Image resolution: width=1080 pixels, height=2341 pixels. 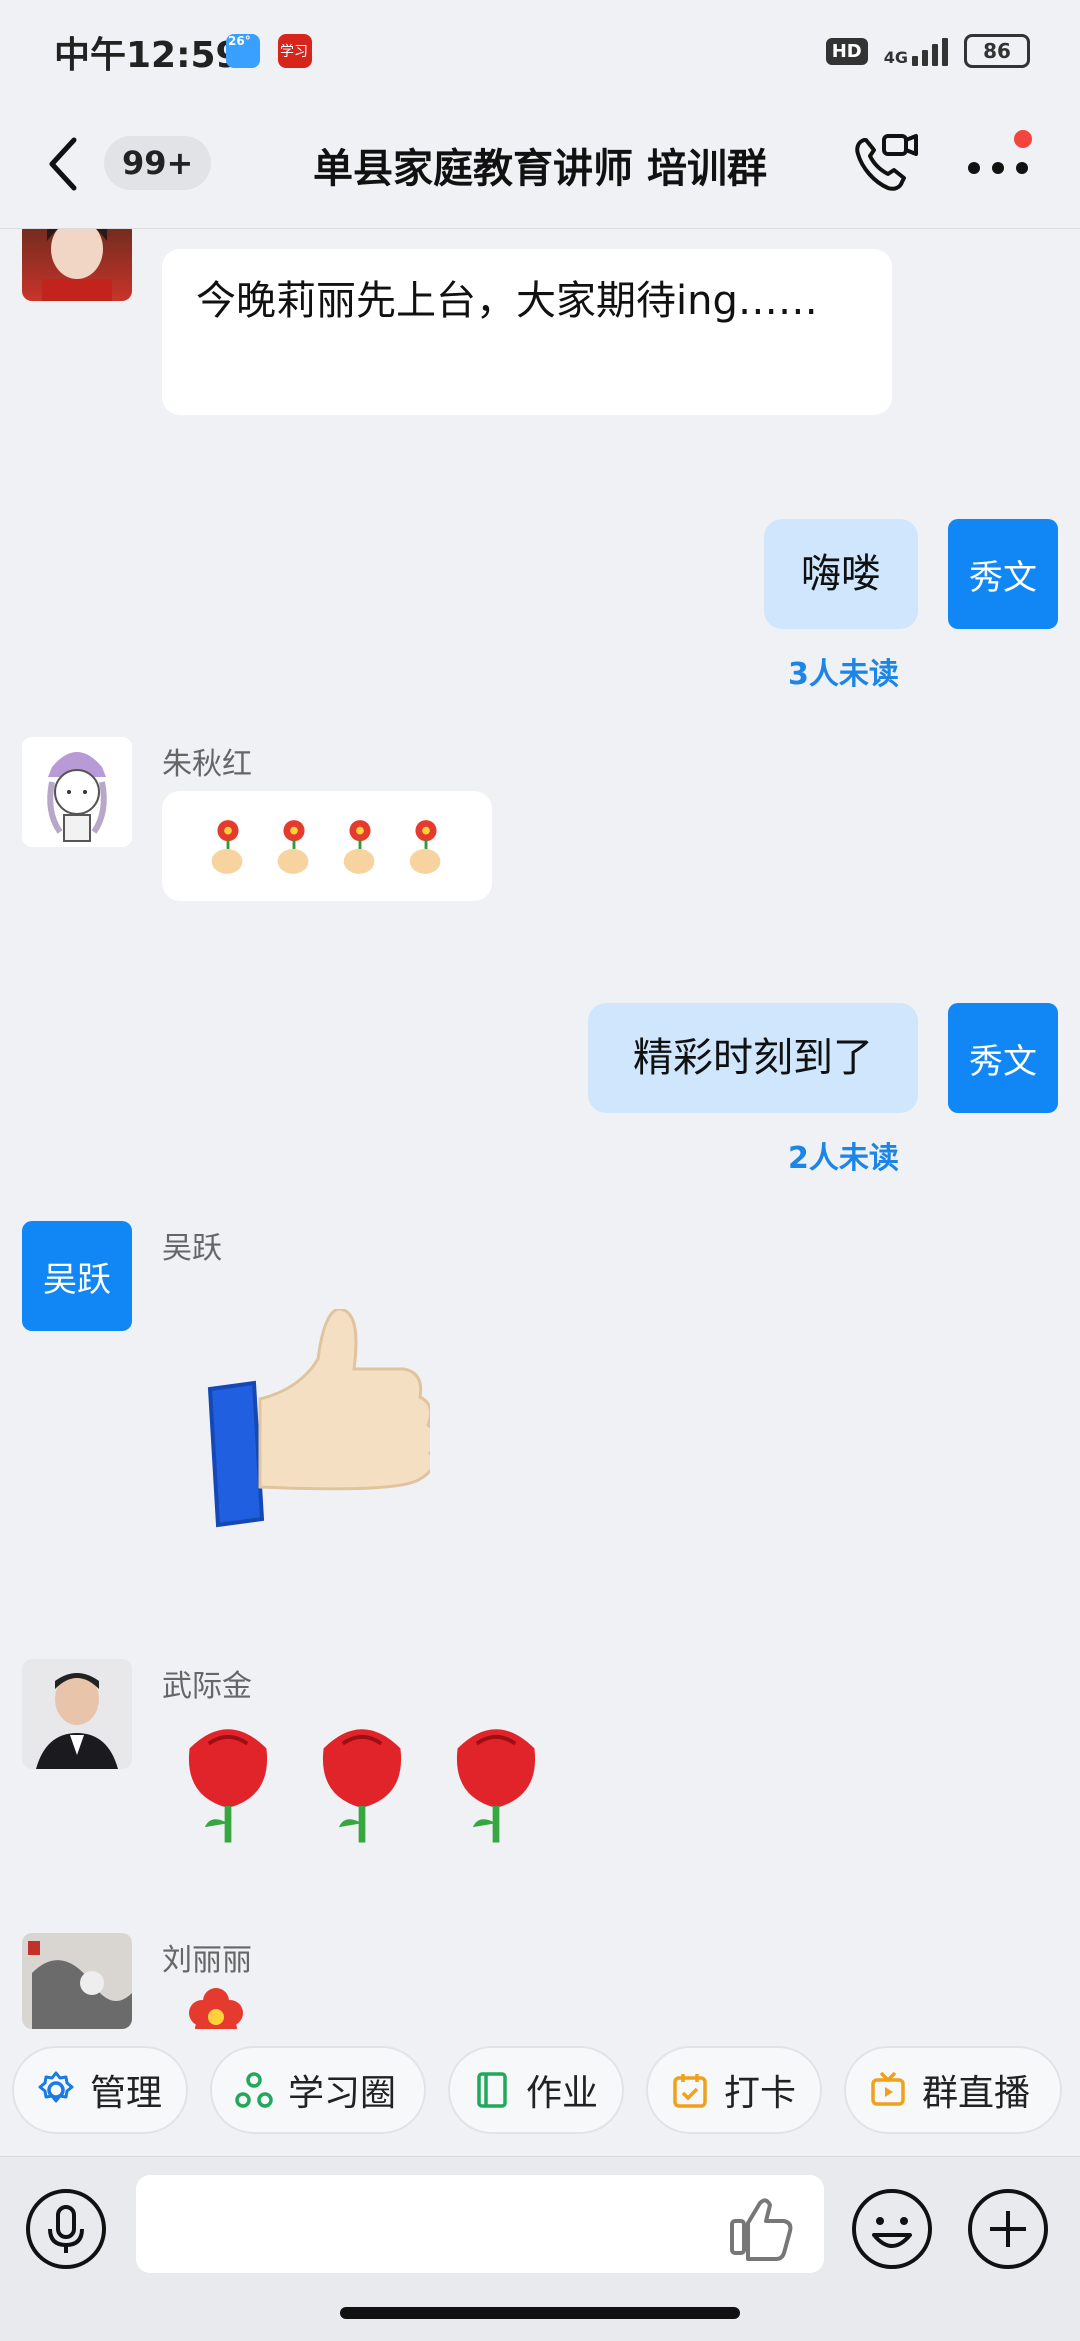 I want to click on video-call-icon, so click(x=885, y=163).